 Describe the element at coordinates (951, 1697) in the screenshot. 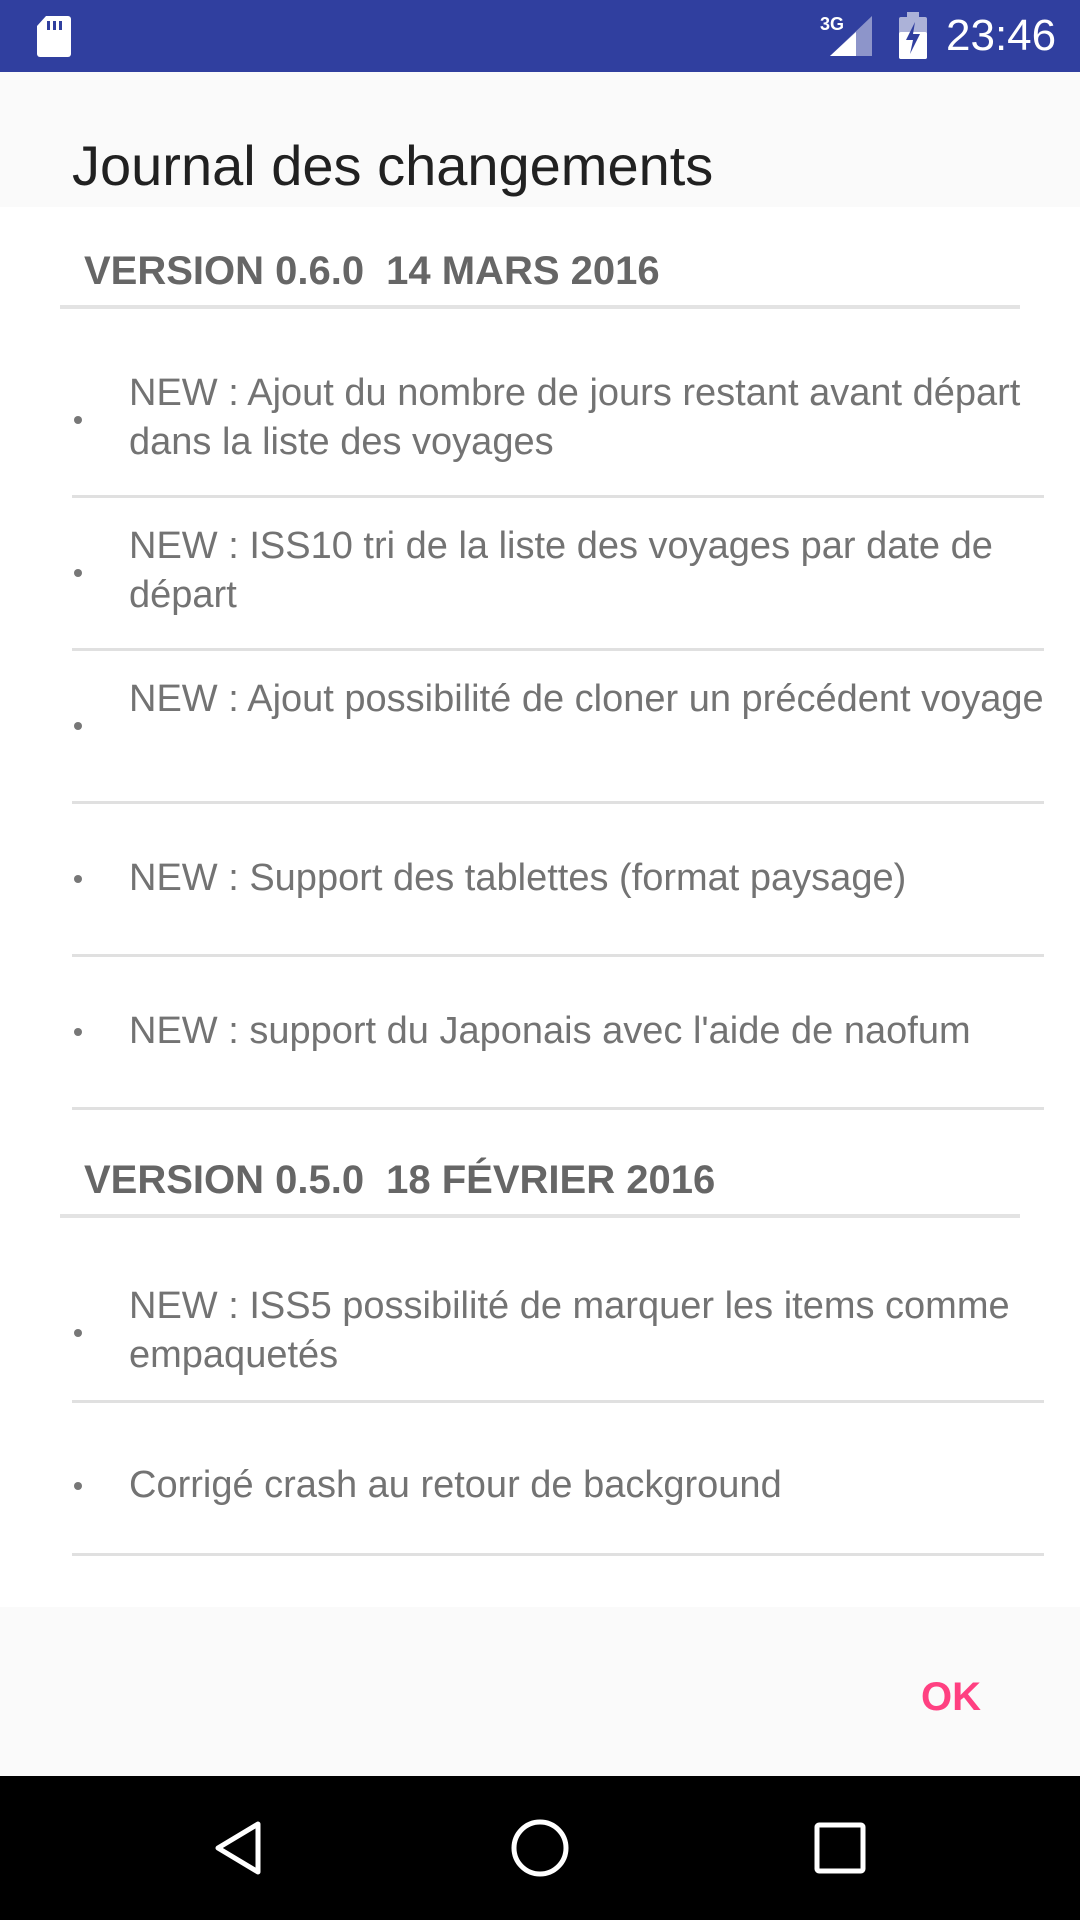

I see `ok-button: OK` at that location.